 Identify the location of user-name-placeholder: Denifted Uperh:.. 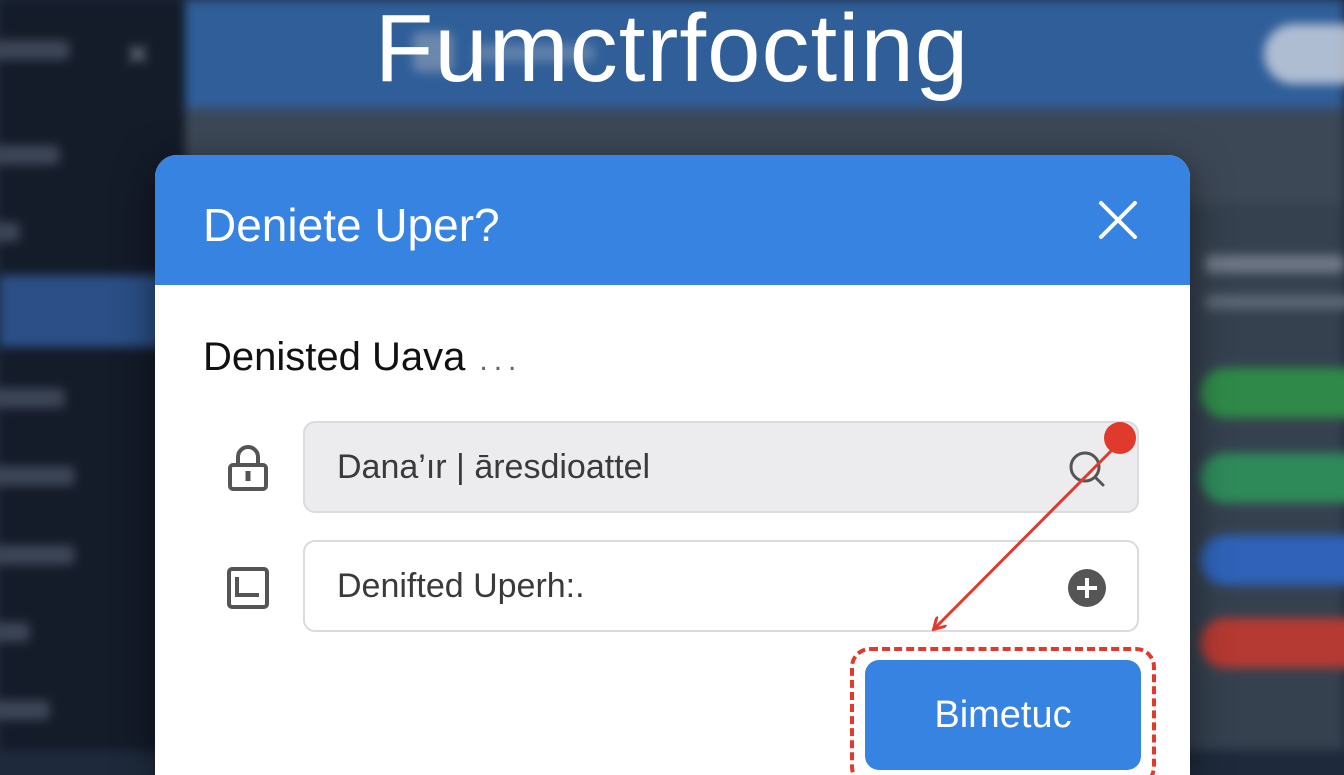
(461, 586).